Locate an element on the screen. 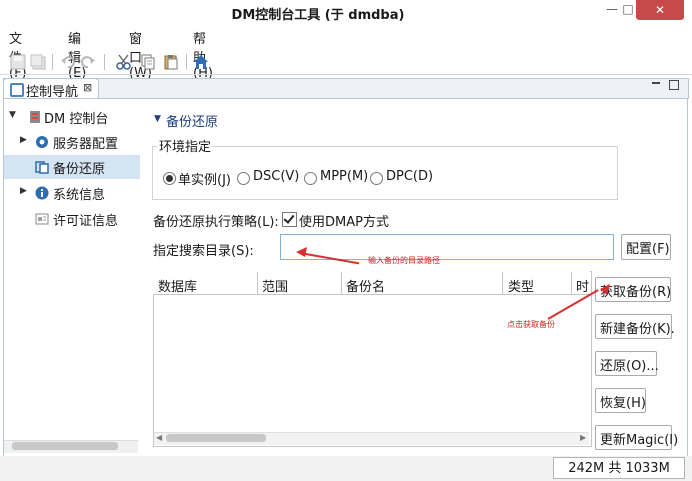 The image size is (692, 481). toolbar is located at coordinates (346, 62).